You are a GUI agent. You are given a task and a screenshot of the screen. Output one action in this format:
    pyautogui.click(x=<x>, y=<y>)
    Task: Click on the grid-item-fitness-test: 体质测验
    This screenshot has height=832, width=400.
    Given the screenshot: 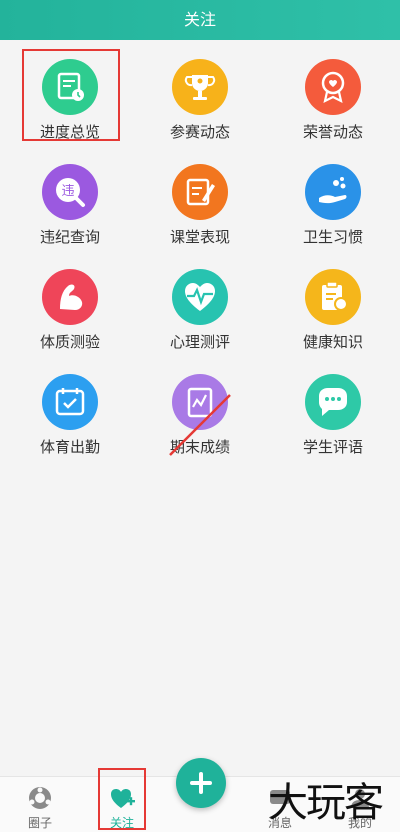 What is the action you would take?
    pyautogui.click(x=70, y=303)
    